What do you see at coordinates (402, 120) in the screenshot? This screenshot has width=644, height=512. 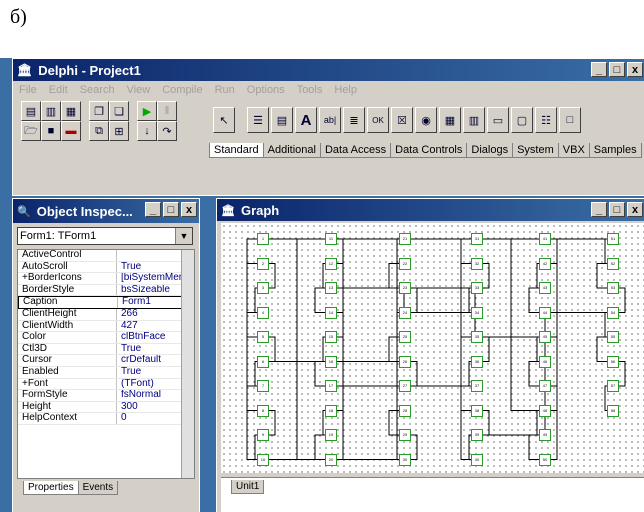 I see `checkbox-icon: ☒` at bounding box center [402, 120].